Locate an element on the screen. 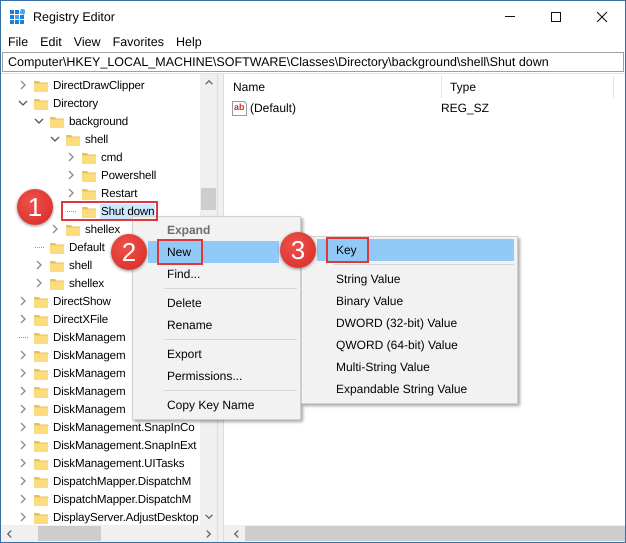 The height and width of the screenshot is (543, 626). window-title: Registry Editor is located at coordinates (74, 17).